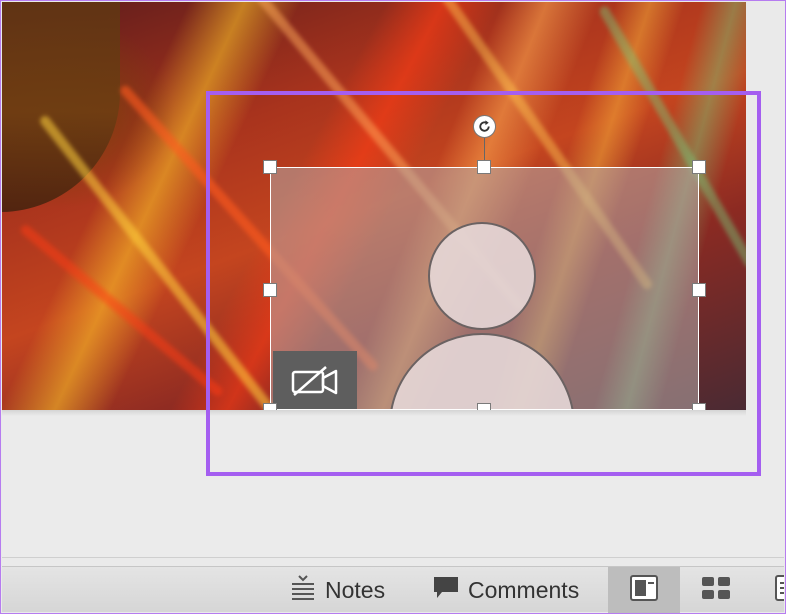 The width and height of the screenshot is (786, 614). Describe the element at coordinates (484, 126) in the screenshot. I see `rotate-handle-icon` at that location.